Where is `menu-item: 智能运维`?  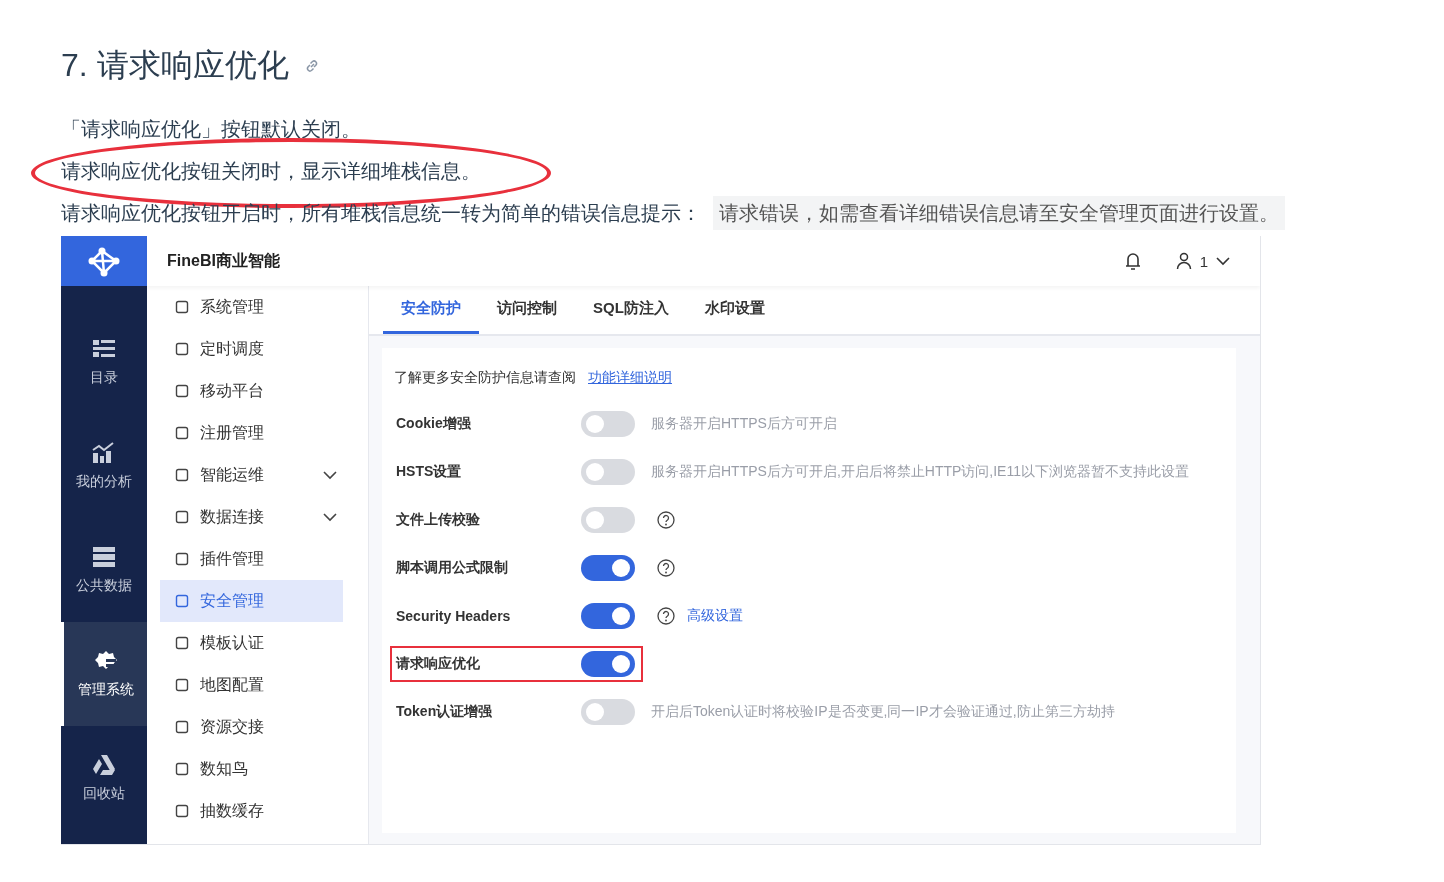 menu-item: 智能运维 is located at coordinates (251, 475).